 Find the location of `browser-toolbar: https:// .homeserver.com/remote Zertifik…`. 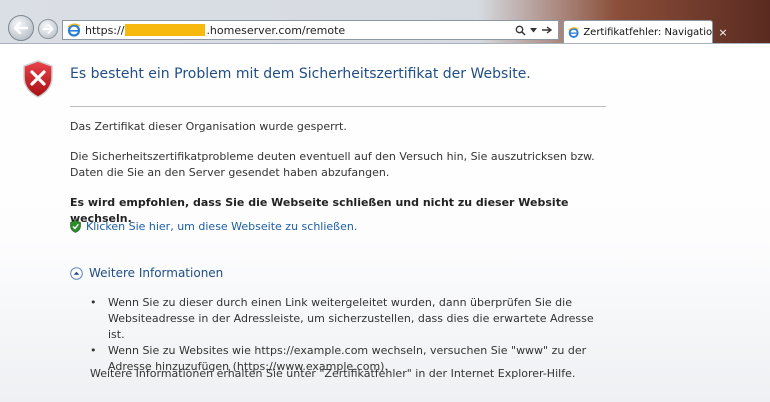

browser-toolbar: https:// .homeserver.com/remote Zertifik… is located at coordinates (385, 22).